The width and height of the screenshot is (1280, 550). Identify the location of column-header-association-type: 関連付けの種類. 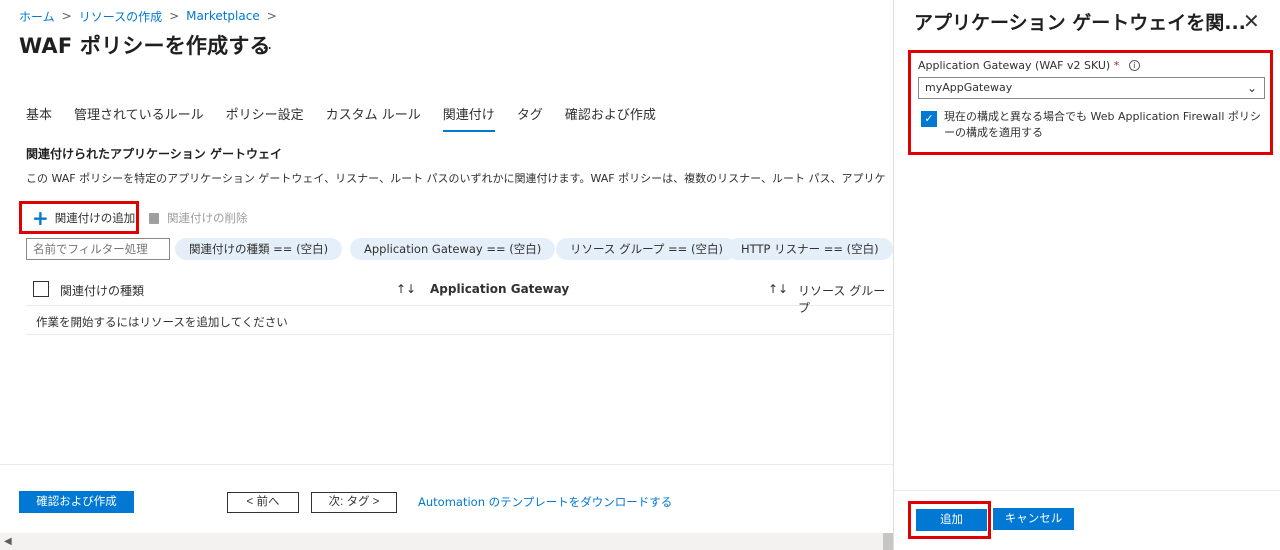
(102, 290).